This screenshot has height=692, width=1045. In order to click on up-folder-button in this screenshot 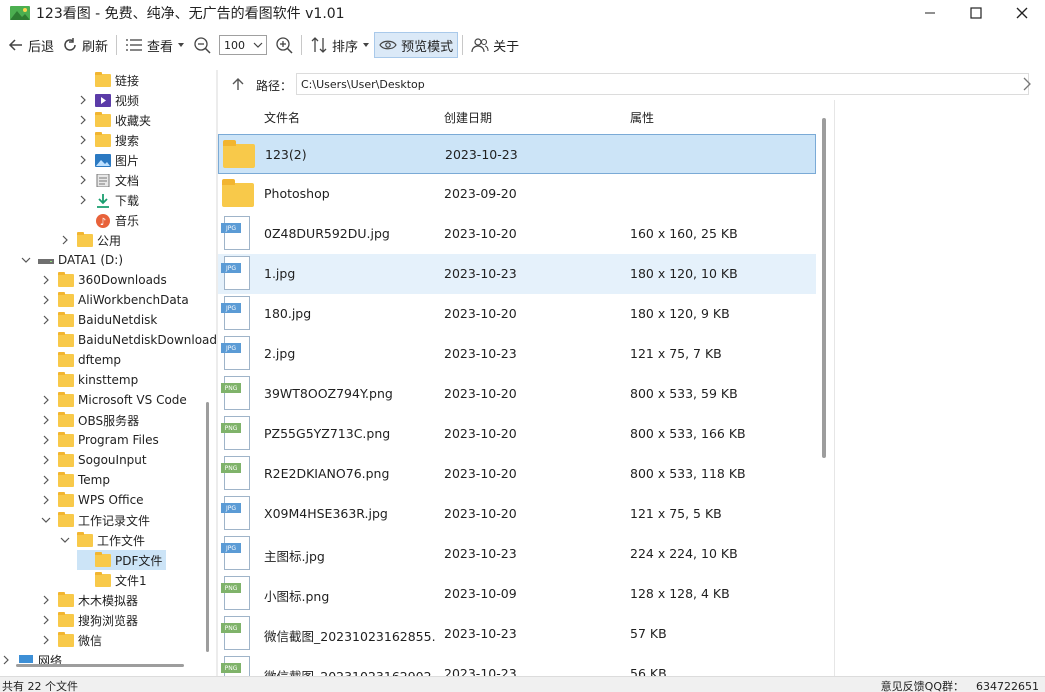, I will do `click(238, 85)`.